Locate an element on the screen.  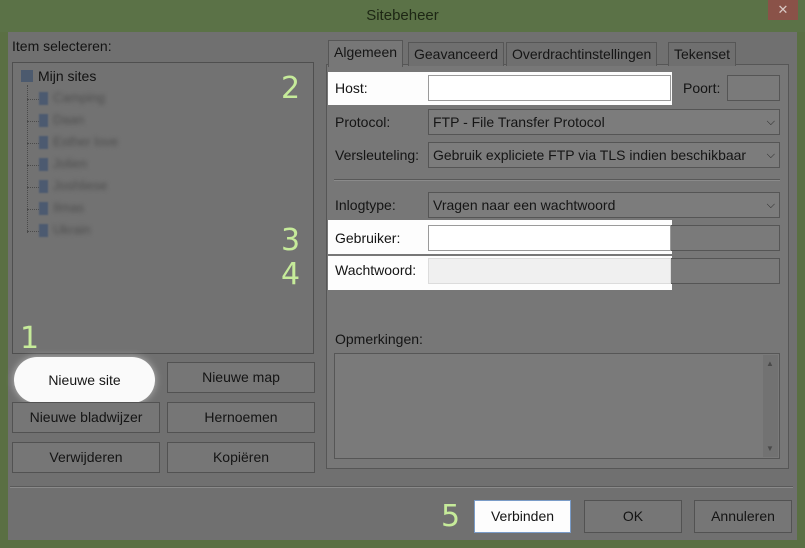
tree-connector is located at coordinates (27, 159).